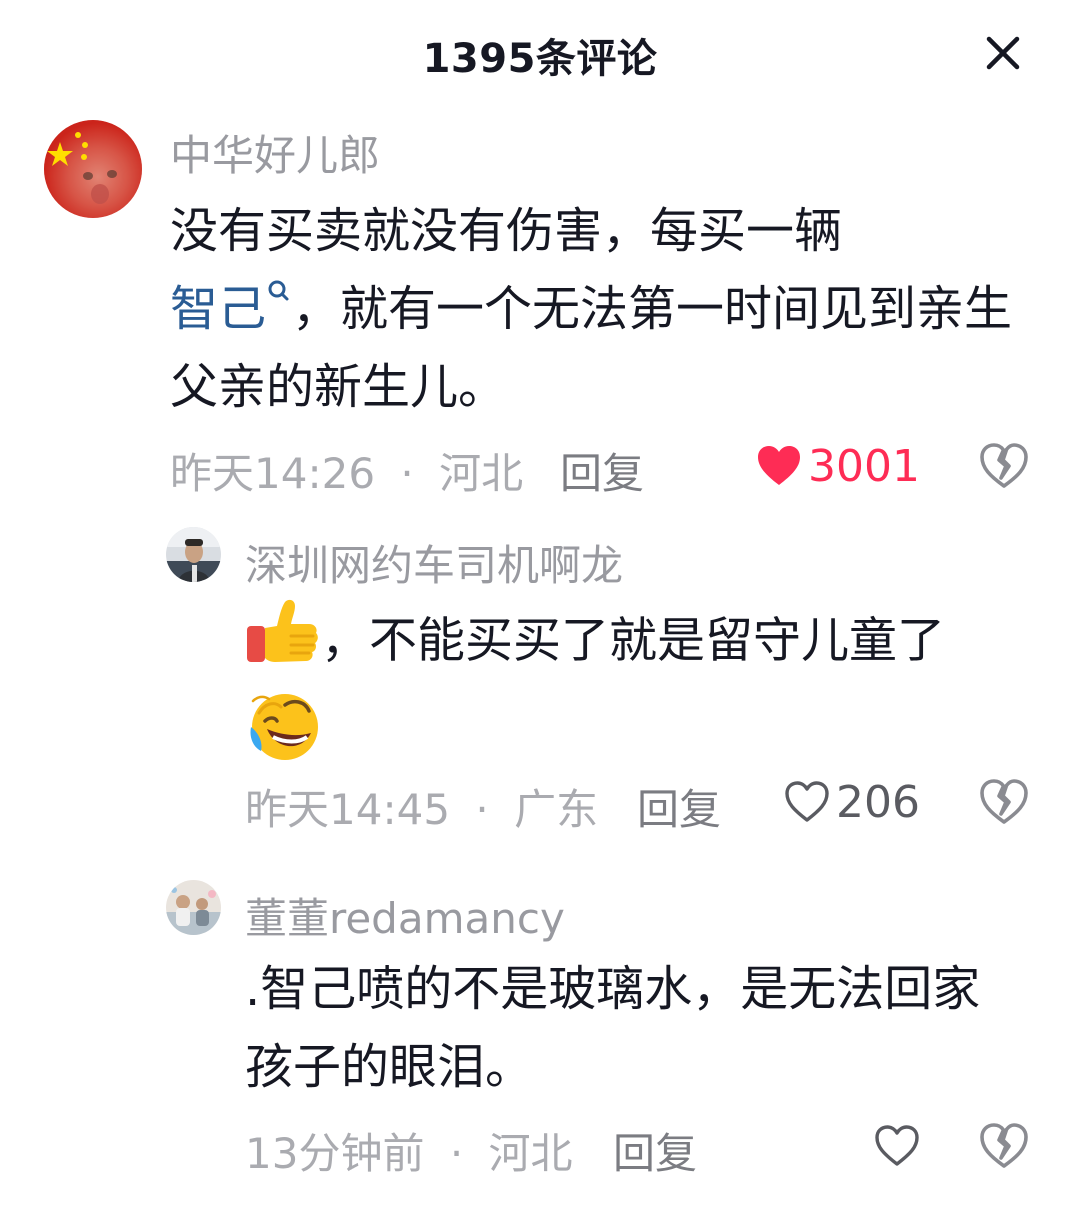 Image resolution: width=1080 pixels, height=1210 pixels. I want to click on comment-location: 河北, so click(481, 473).